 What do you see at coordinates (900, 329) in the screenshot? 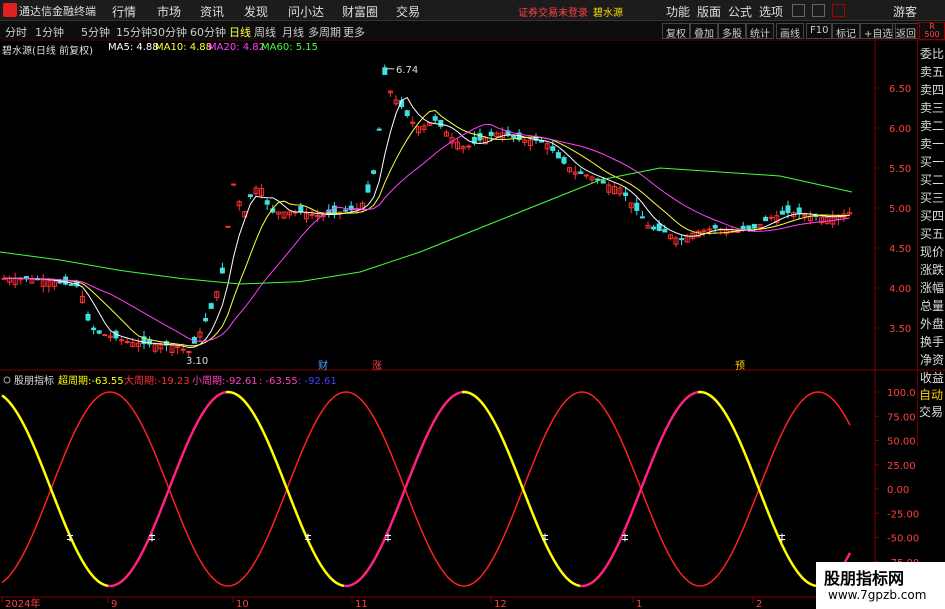
I see `price-tick-label: 3.50` at bounding box center [900, 329].